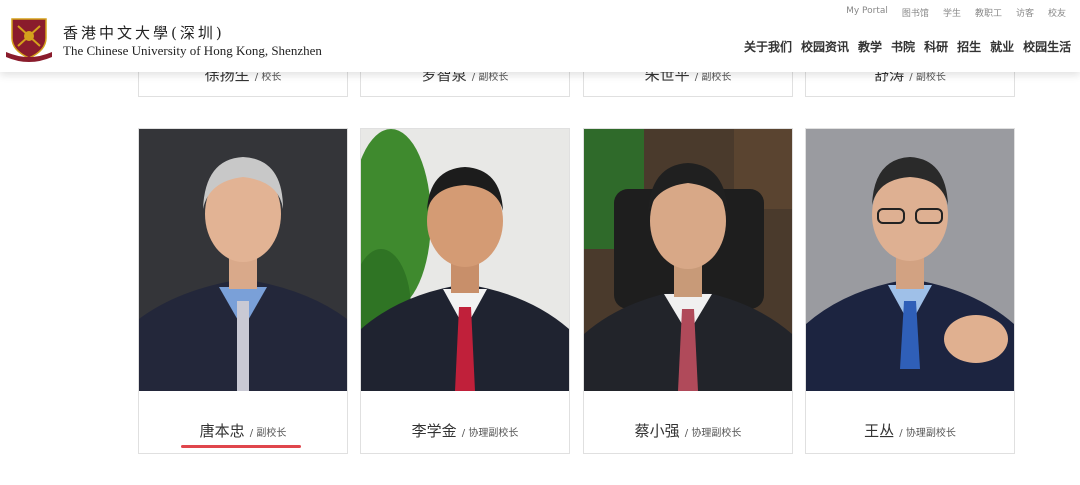  What do you see at coordinates (434, 431) in the screenshot?
I see `leader-name: 李学金` at bounding box center [434, 431].